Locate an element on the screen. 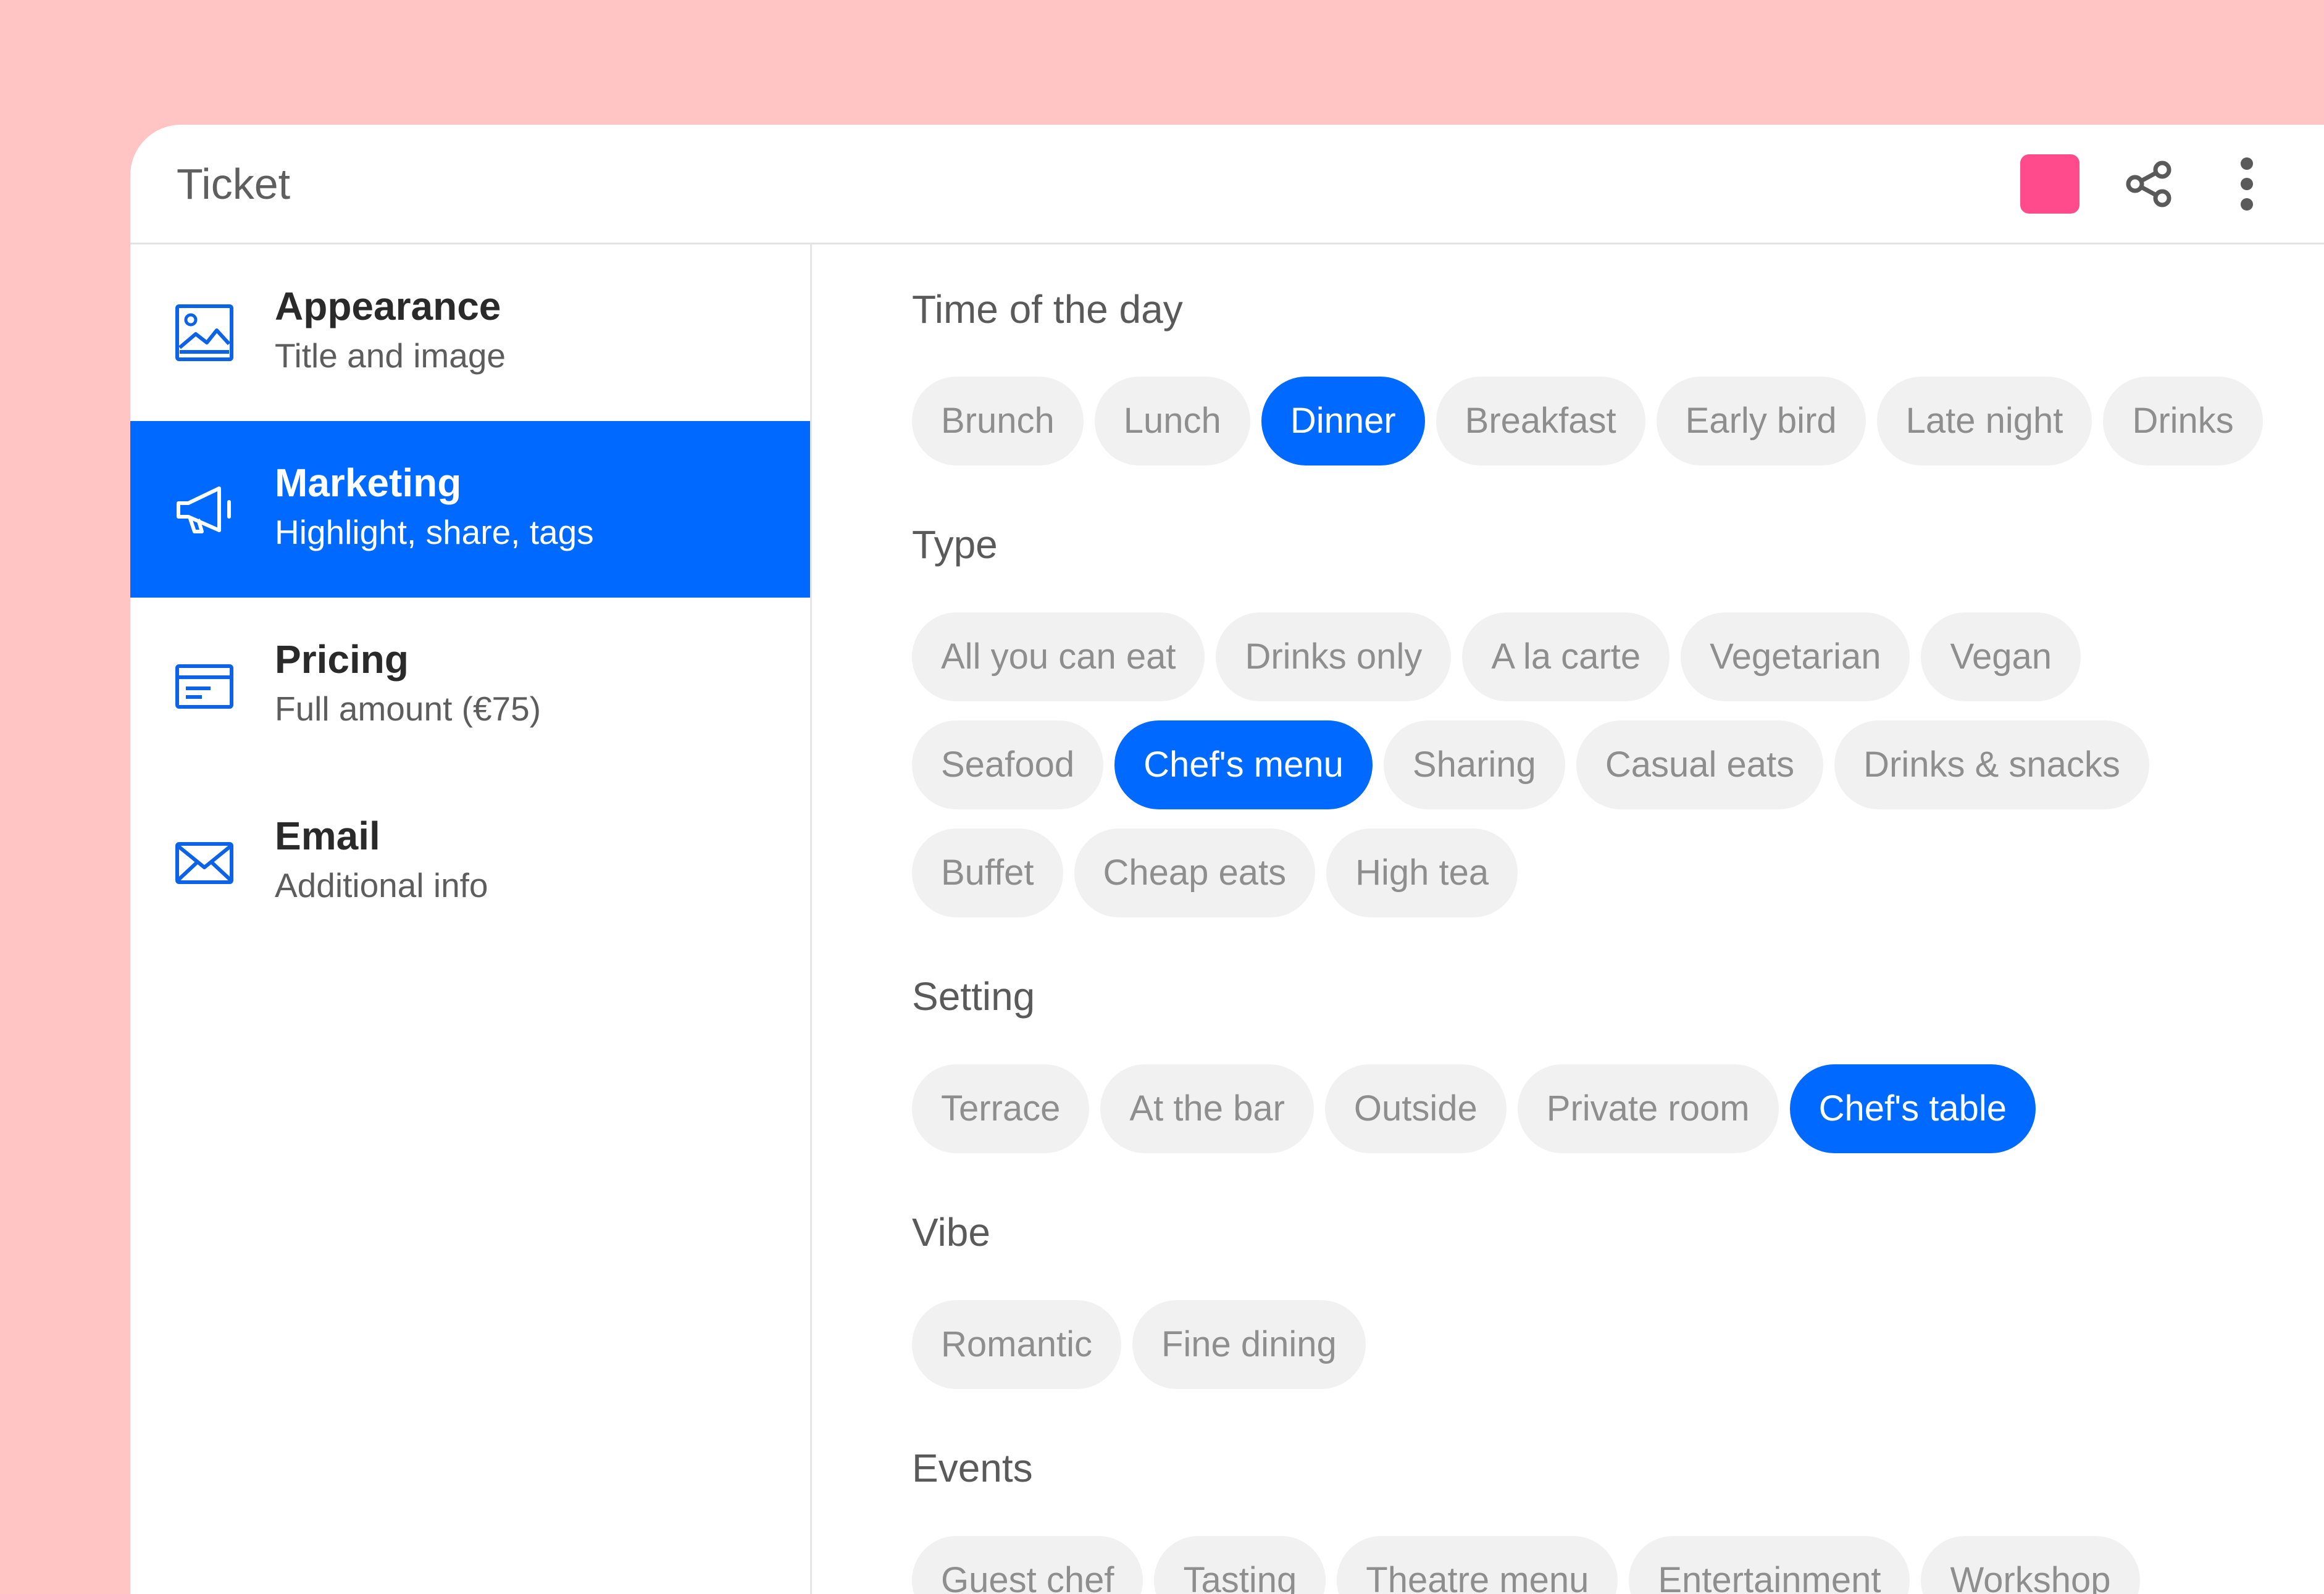 The width and height of the screenshot is (2324, 1594). tag-chip: Casual eats is located at coordinates (1700, 764).